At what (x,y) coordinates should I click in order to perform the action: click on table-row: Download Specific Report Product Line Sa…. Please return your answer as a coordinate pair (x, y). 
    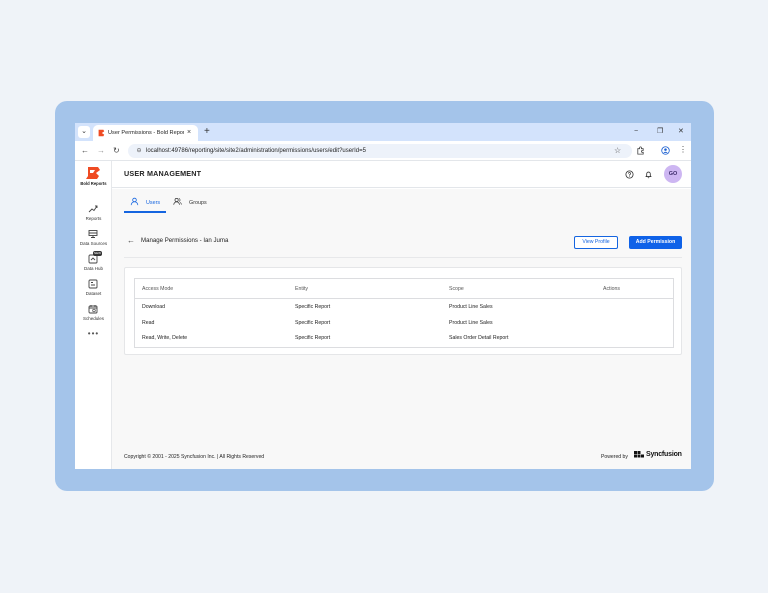
    Looking at the image, I should click on (404, 308).